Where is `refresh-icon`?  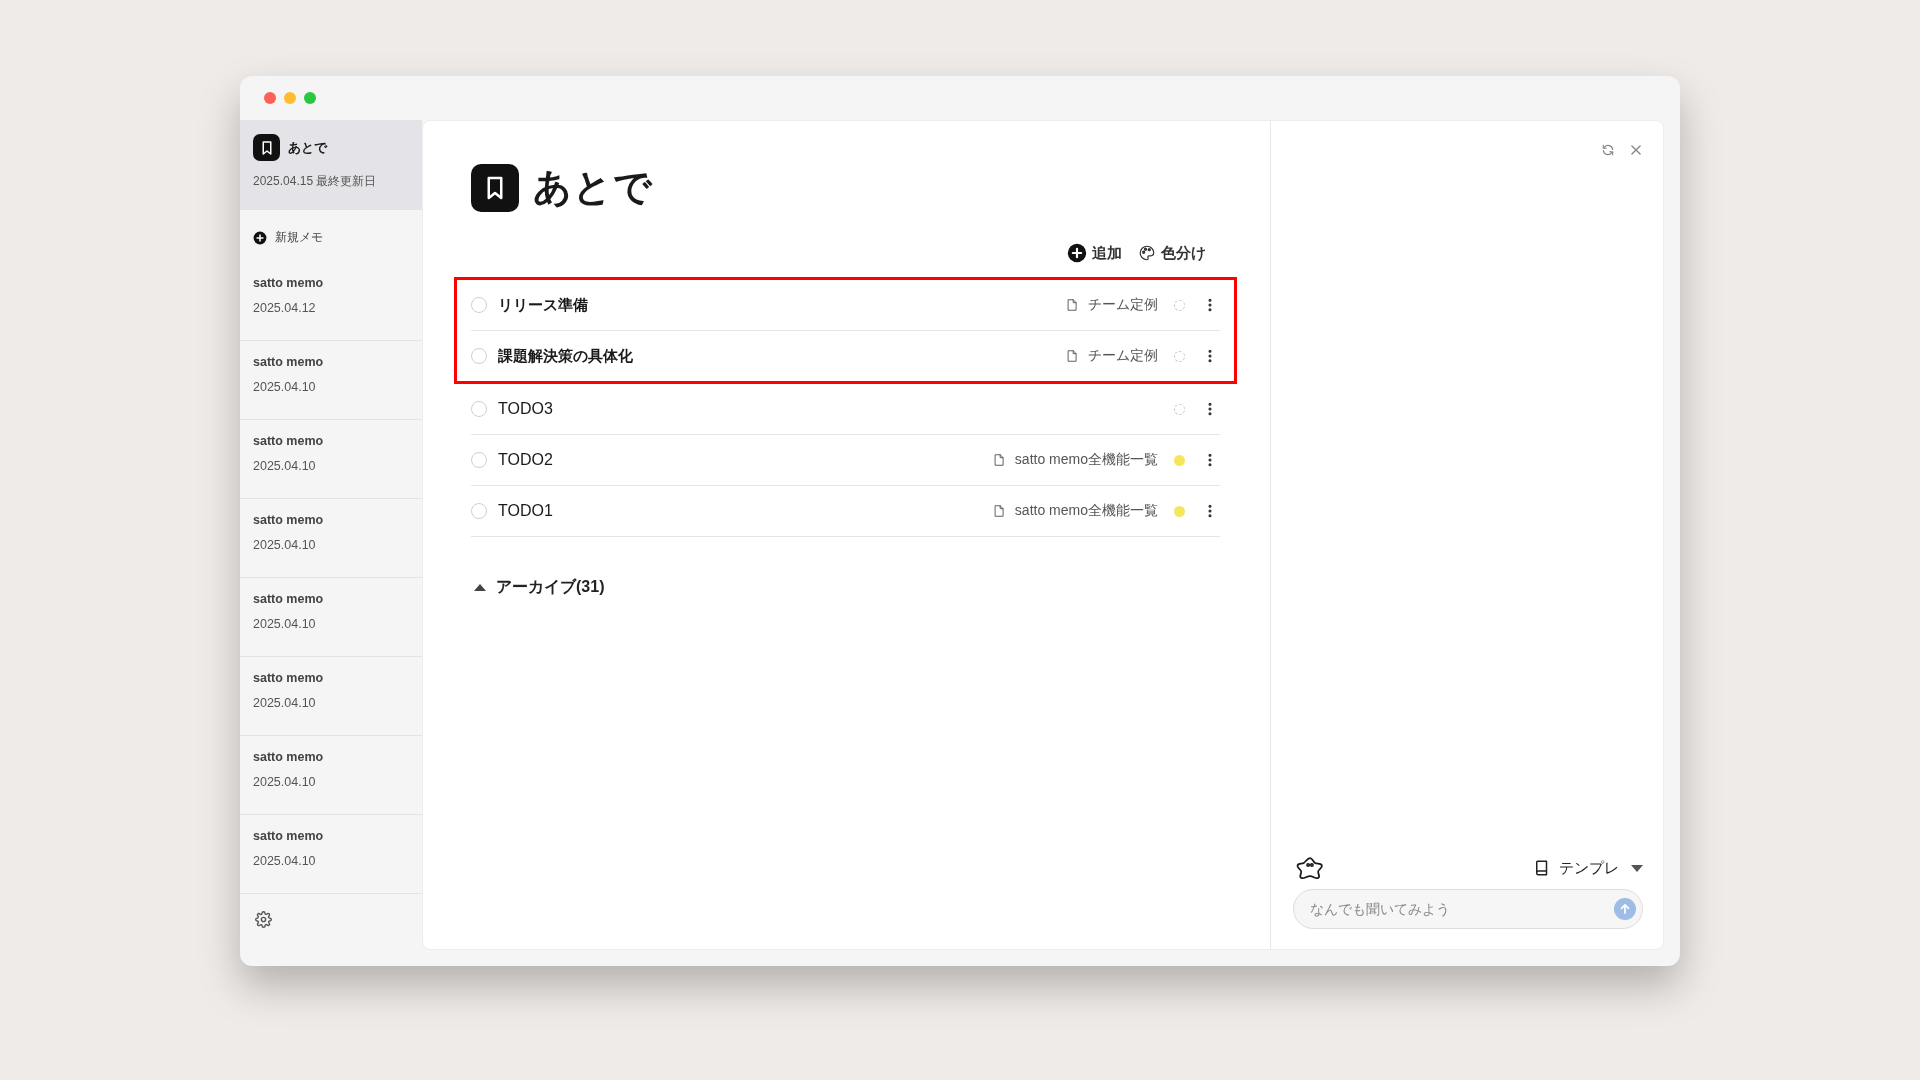 refresh-icon is located at coordinates (1608, 150).